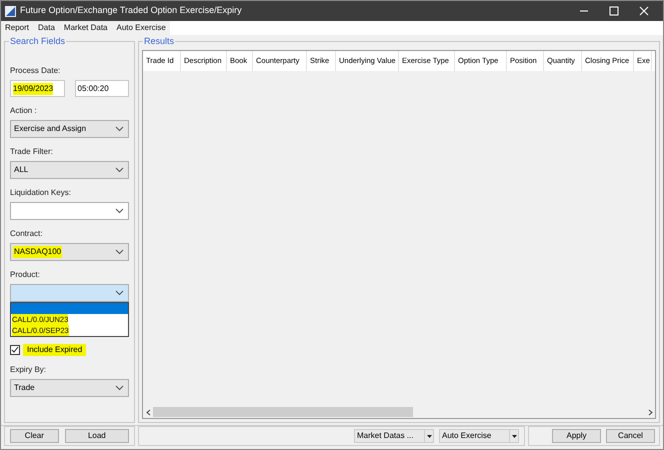 The height and width of the screenshot is (450, 664). Describe the element at coordinates (23, 111) in the screenshot. I see `field-label: Action :` at that location.